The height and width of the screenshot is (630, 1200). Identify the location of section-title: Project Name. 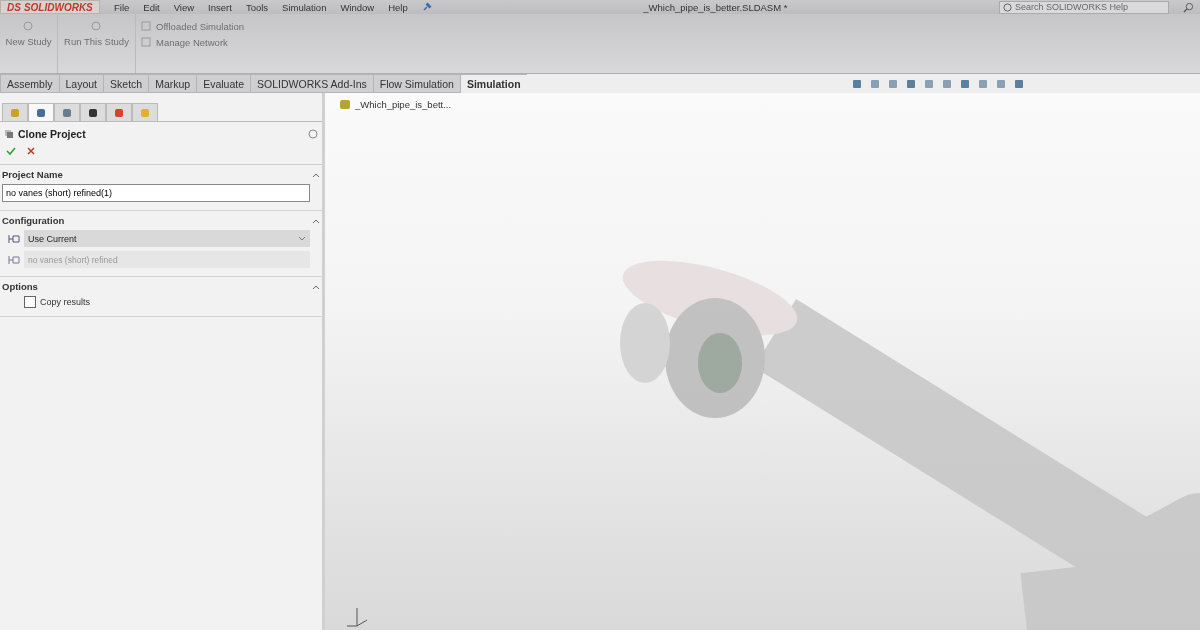
(32, 174).